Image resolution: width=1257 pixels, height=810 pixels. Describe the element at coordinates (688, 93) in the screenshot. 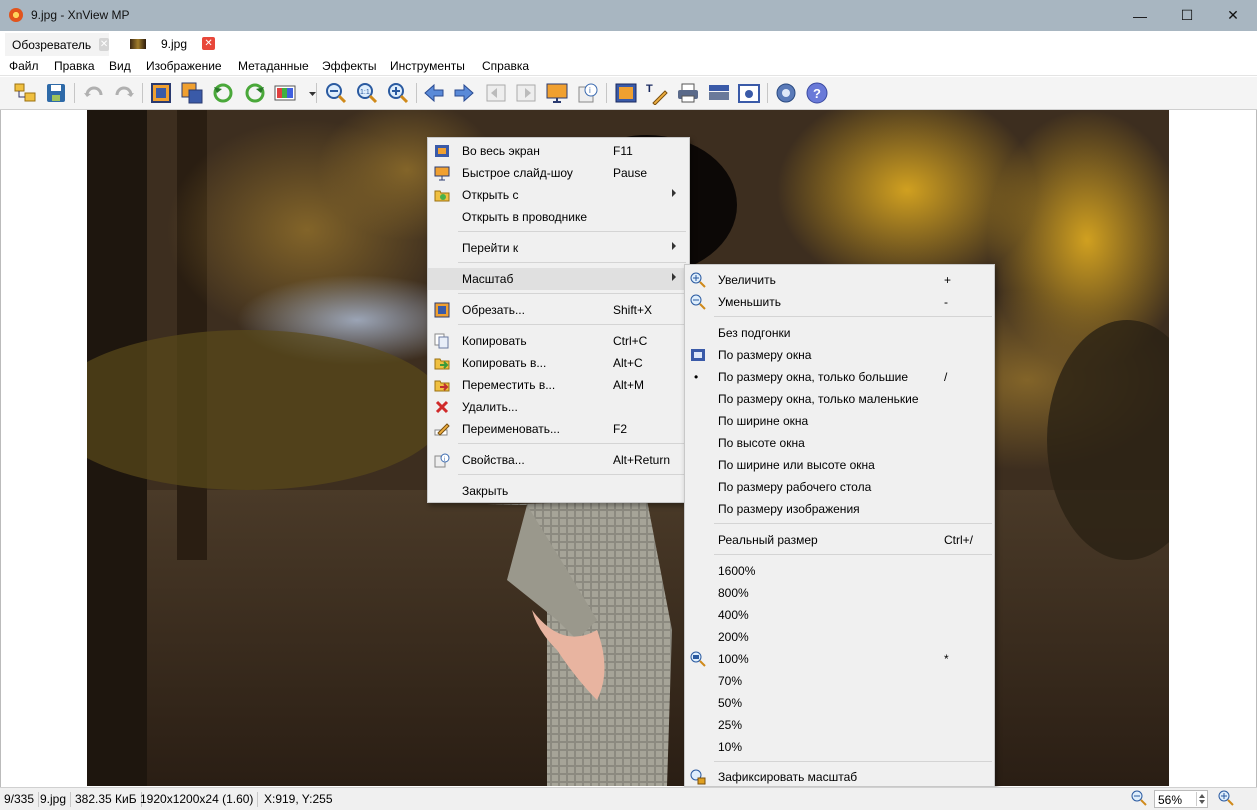

I see `print-icon` at that location.